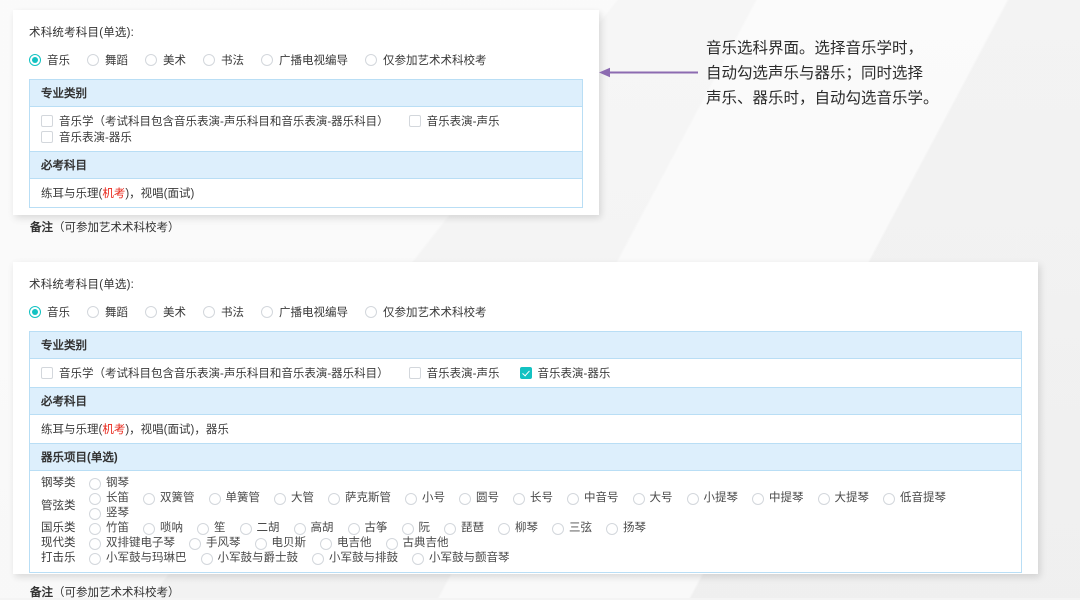  Describe the element at coordinates (132, 543) in the screenshot. I see `instrument-option-3-0: 双排键电子琴` at that location.